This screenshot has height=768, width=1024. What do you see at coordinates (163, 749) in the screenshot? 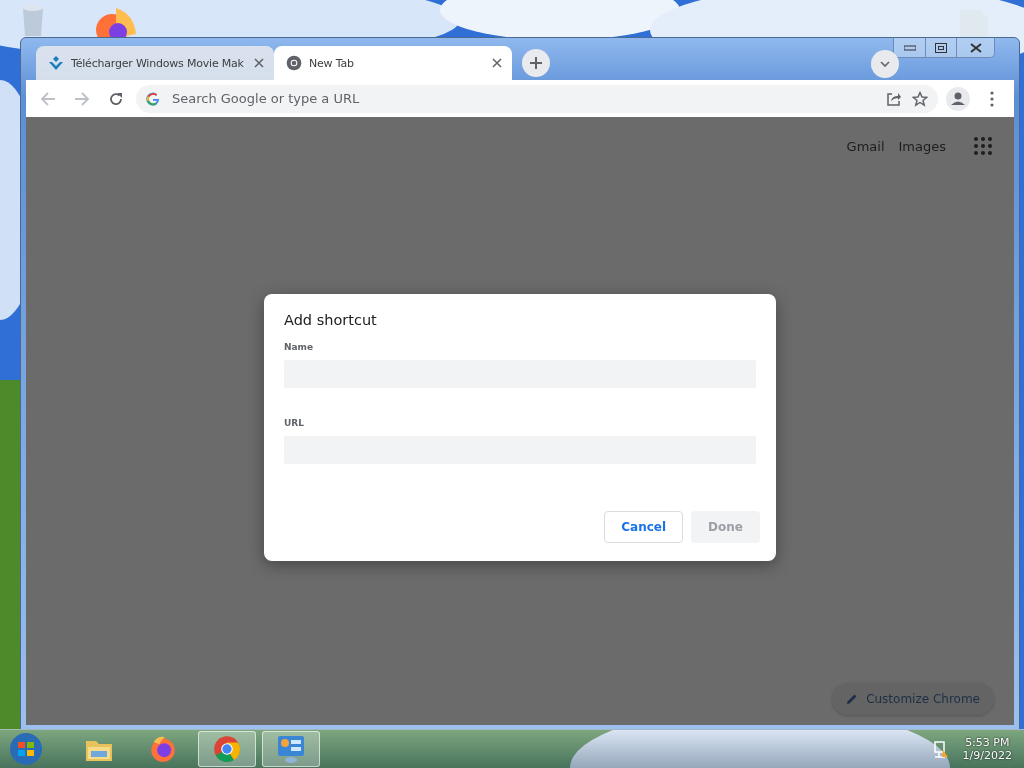
I see `firefox-icon` at bounding box center [163, 749].